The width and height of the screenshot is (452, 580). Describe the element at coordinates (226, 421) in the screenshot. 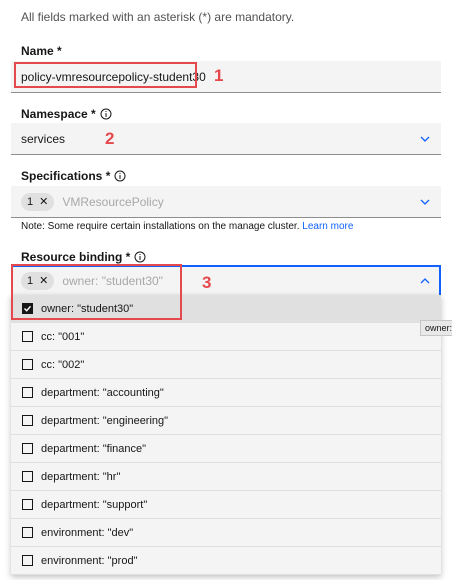

I see `menu-item: department: "engineering"` at that location.